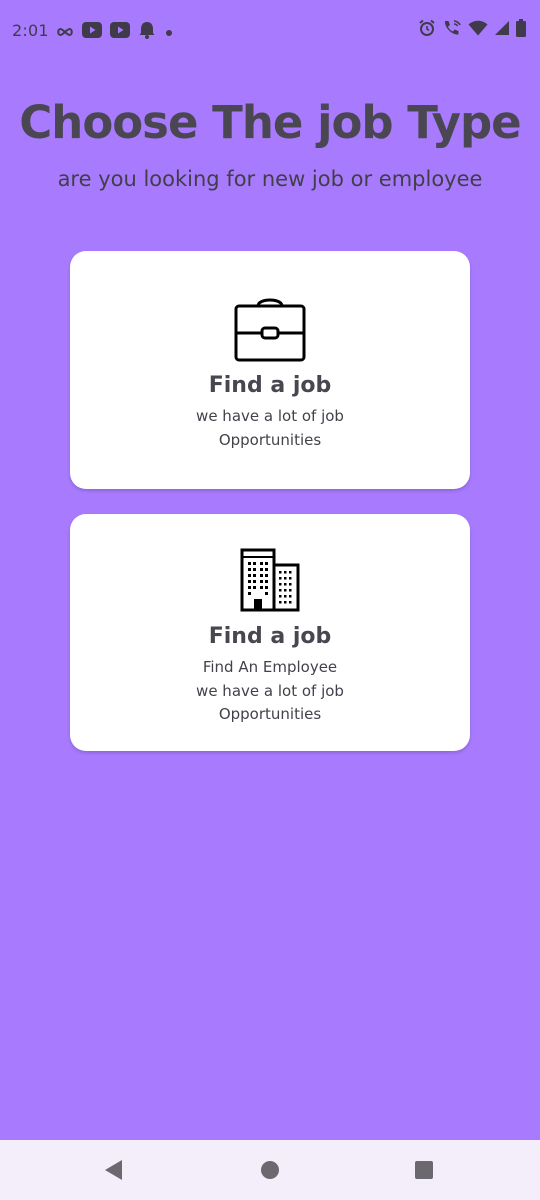 The height and width of the screenshot is (1200, 540). What do you see at coordinates (521, 30) in the screenshot?
I see `battery-icon` at bounding box center [521, 30].